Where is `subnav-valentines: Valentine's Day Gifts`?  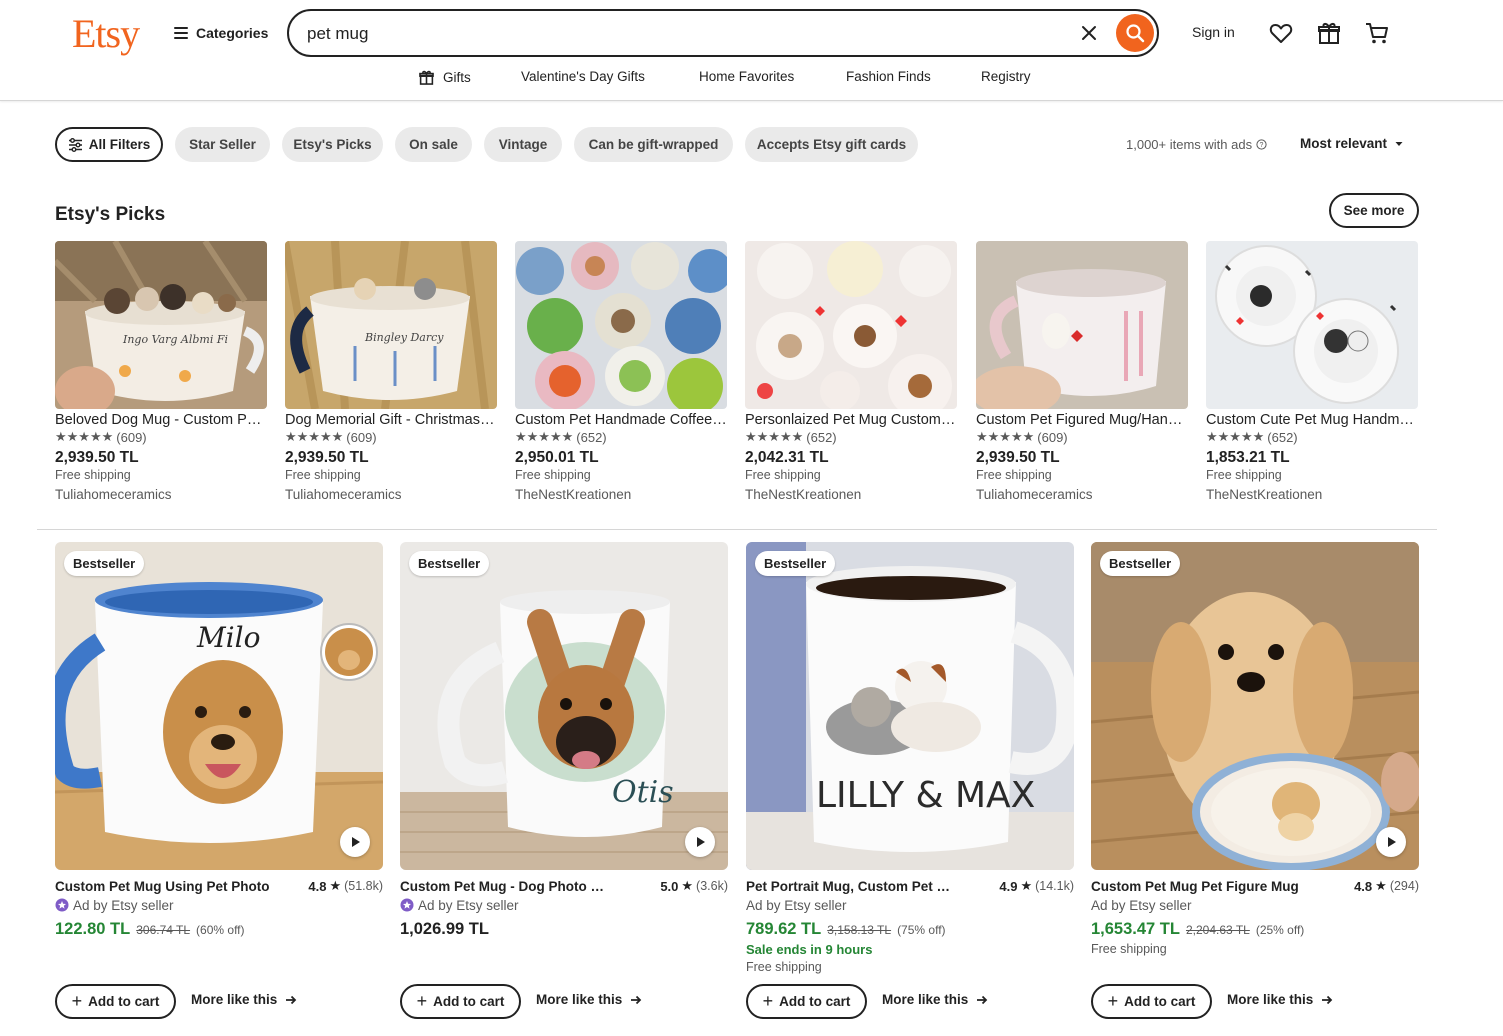 subnav-valentines: Valentine's Day Gifts is located at coordinates (583, 76).